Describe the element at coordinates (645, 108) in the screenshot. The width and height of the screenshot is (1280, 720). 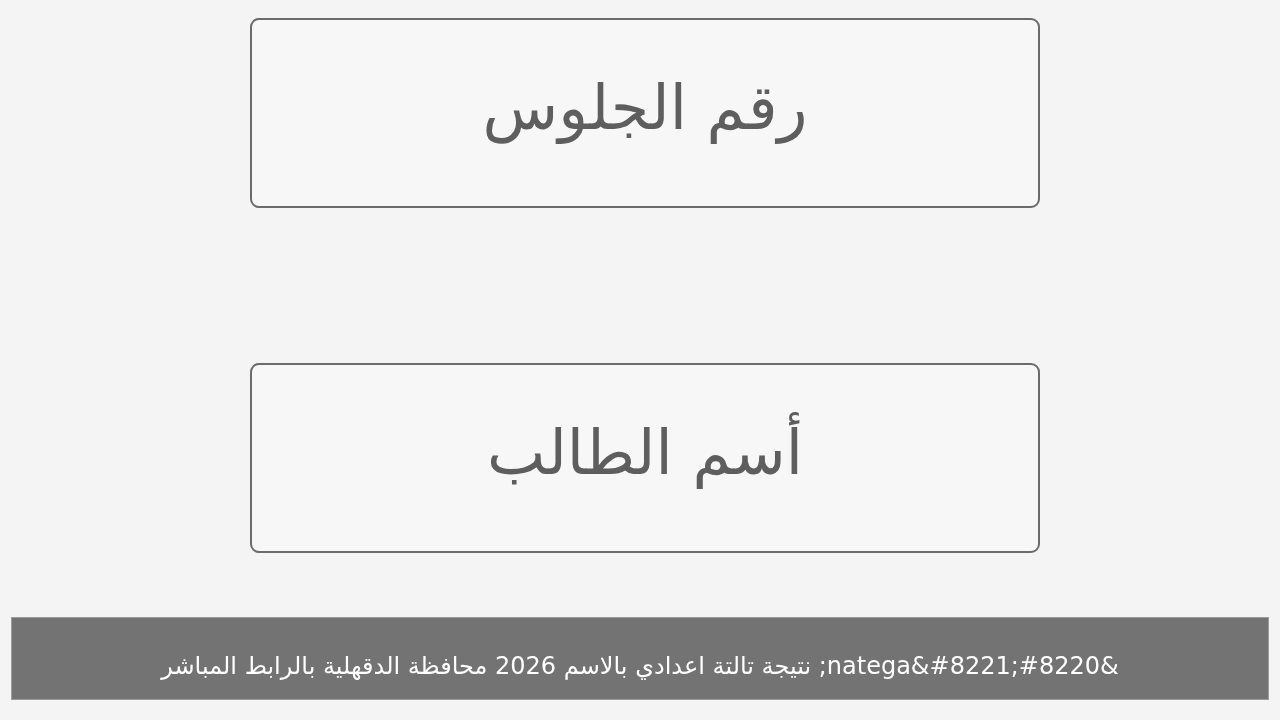
I see `field-label: رقم الجلوس` at that location.